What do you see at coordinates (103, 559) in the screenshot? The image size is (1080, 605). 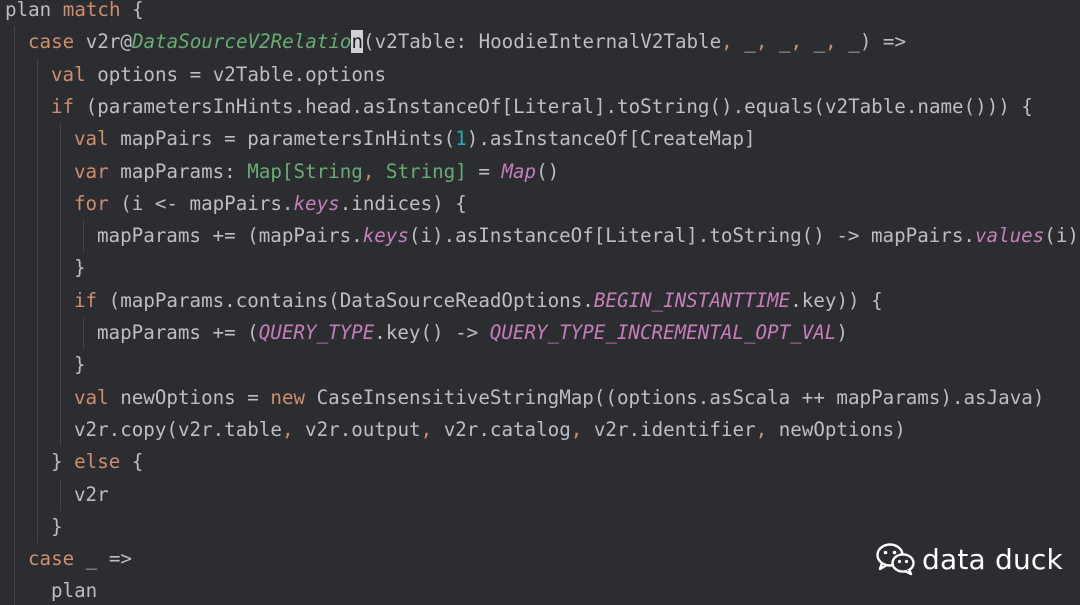 I see `code-token: _ =>` at bounding box center [103, 559].